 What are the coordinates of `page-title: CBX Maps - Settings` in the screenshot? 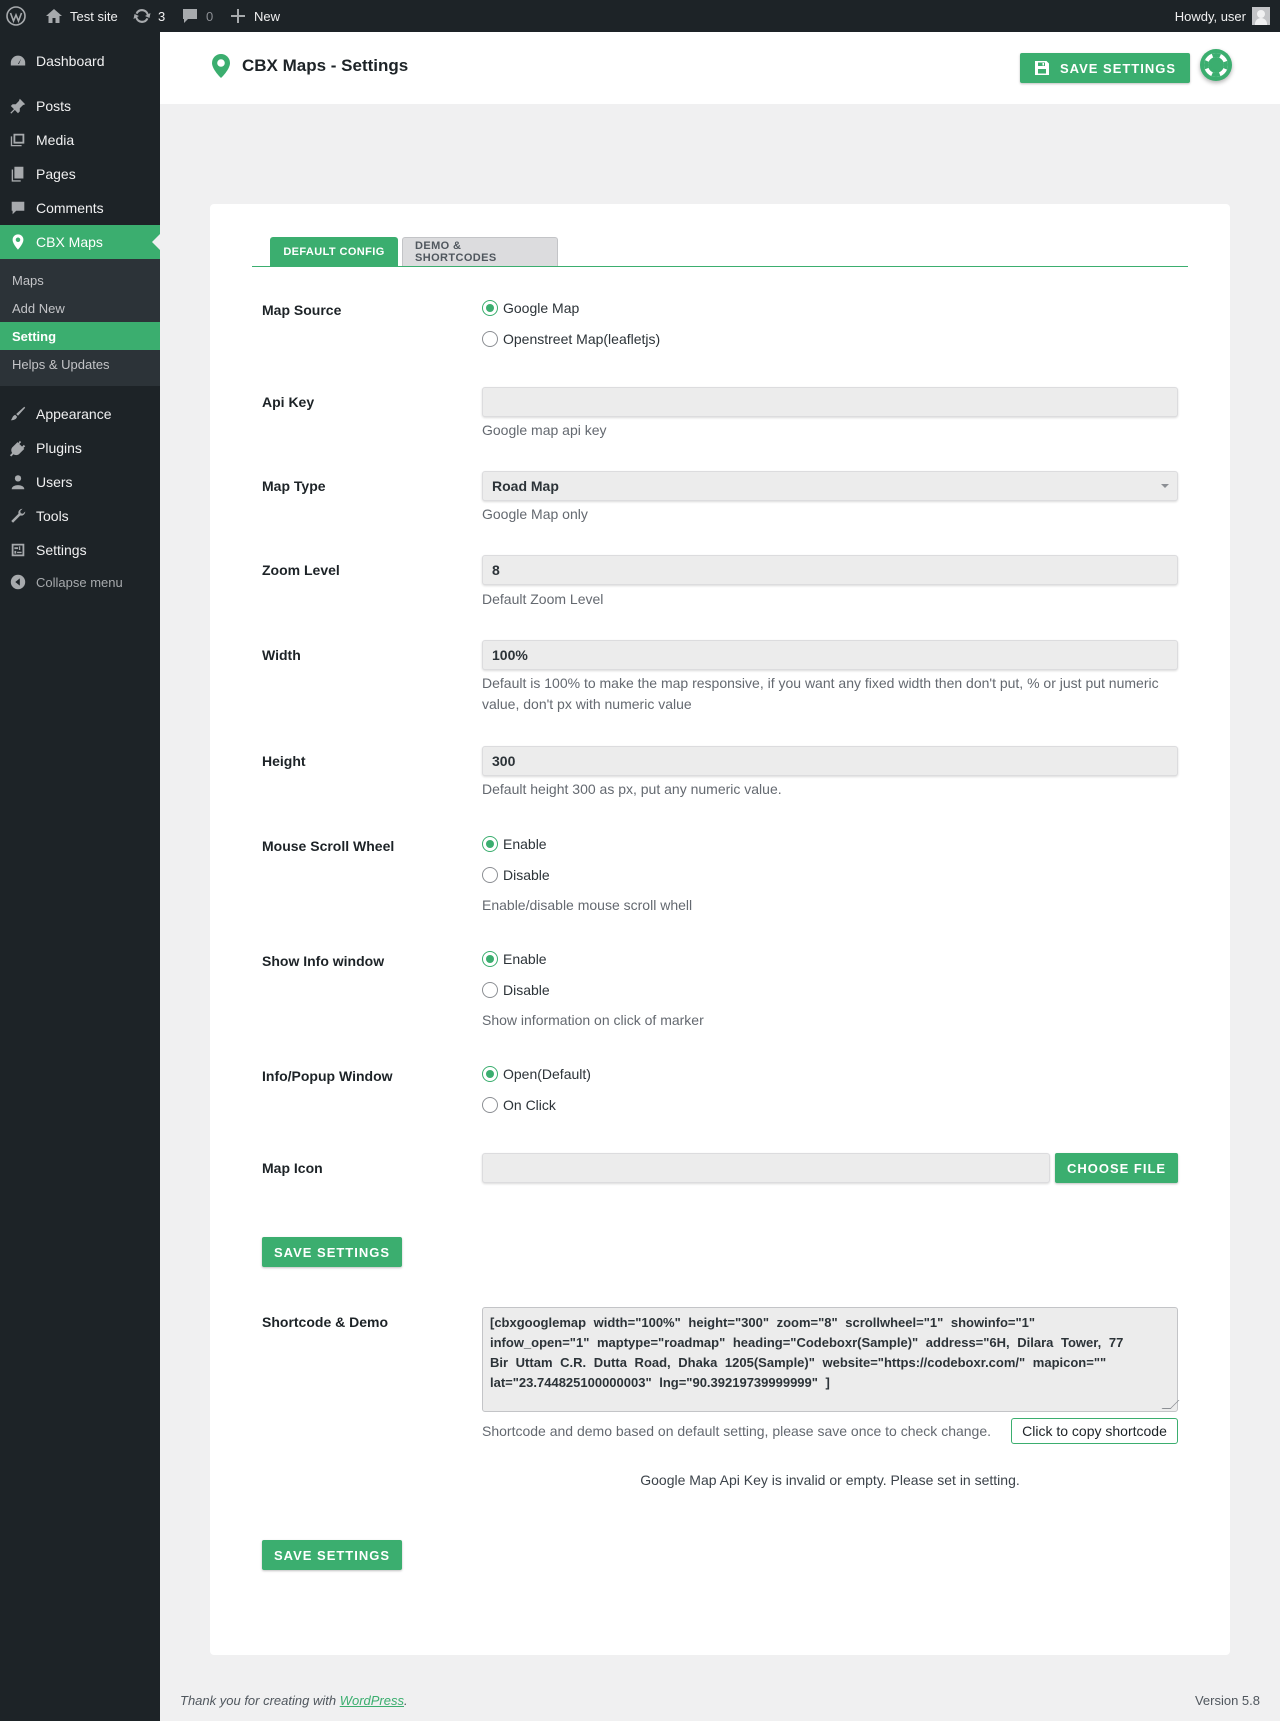 It's located at (309, 66).